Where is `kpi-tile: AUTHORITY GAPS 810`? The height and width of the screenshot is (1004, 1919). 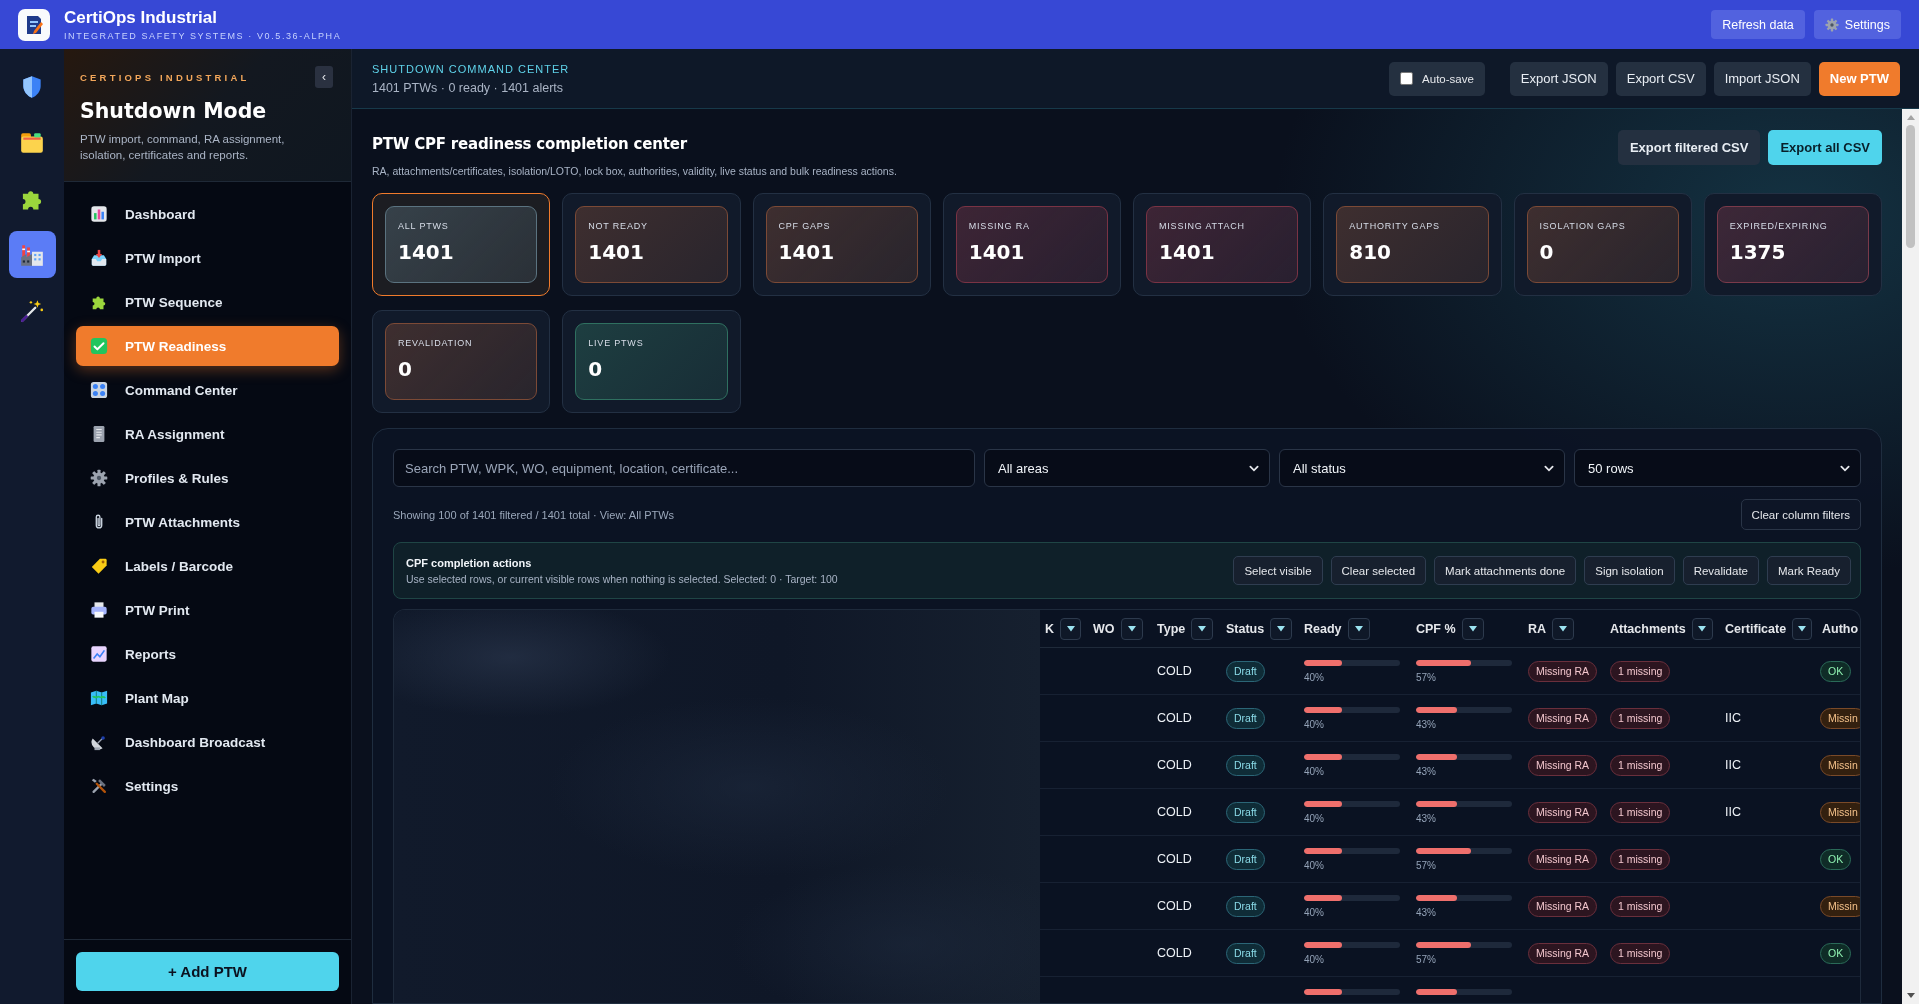
kpi-tile: AUTHORITY GAPS 810 is located at coordinates (1412, 244).